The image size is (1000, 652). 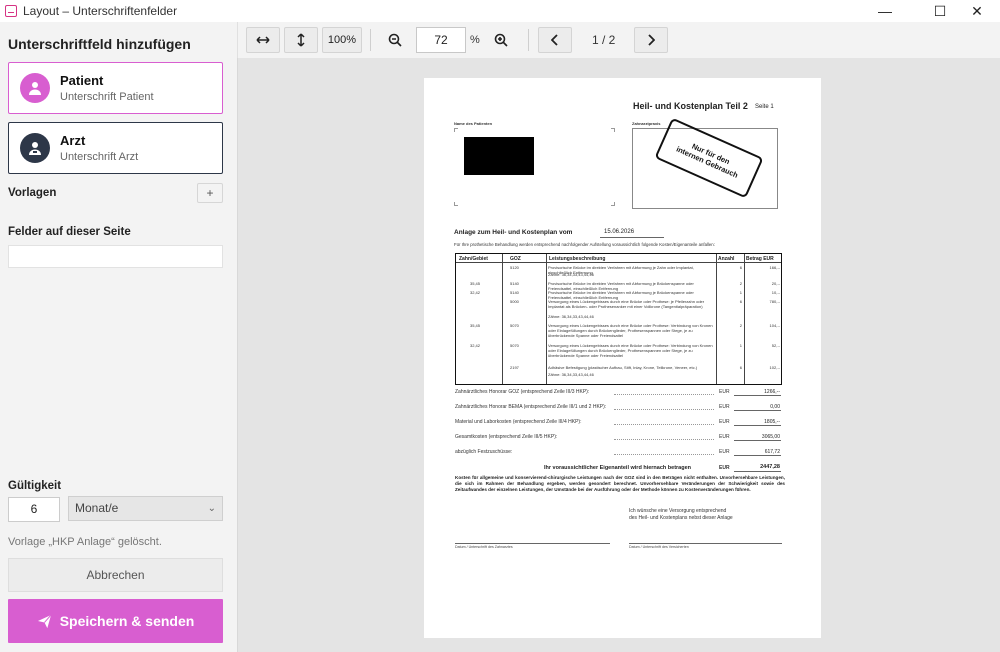 I want to click on window-title: Layout – Unterschriftenfelder, so click(x=100, y=11).